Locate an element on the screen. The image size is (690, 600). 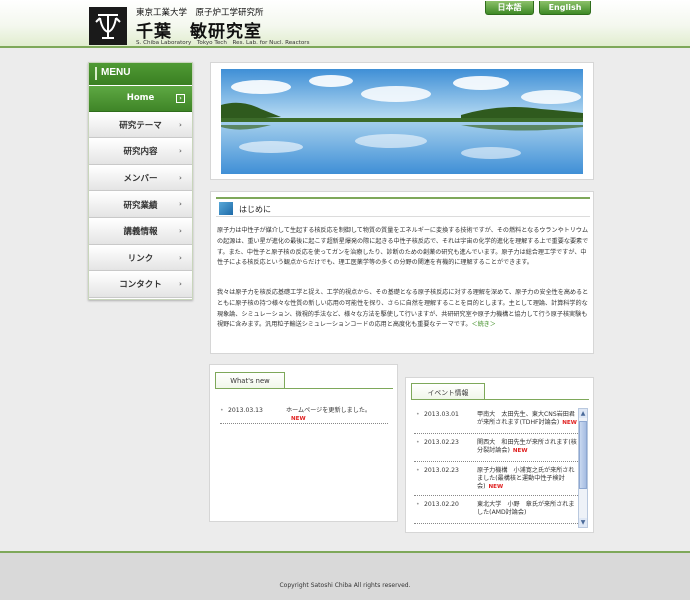
sidebar-item-research-content: 研究内容 › is located at coordinates (140, 151).